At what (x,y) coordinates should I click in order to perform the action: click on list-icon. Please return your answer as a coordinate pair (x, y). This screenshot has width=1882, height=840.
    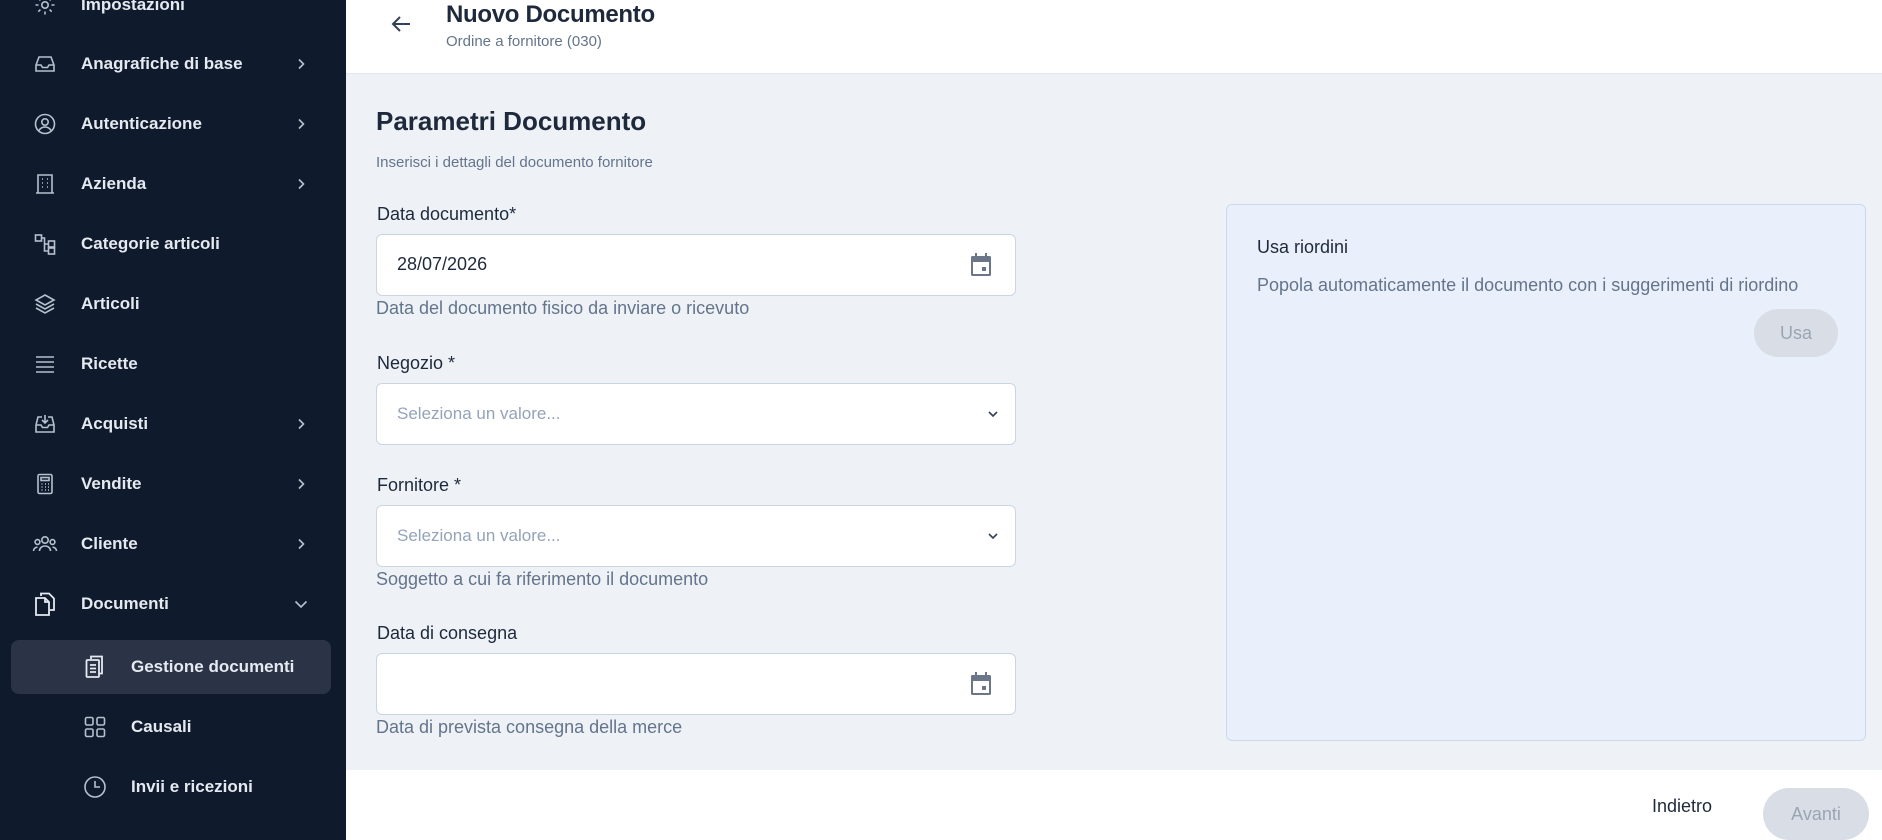
    Looking at the image, I should click on (45, 364).